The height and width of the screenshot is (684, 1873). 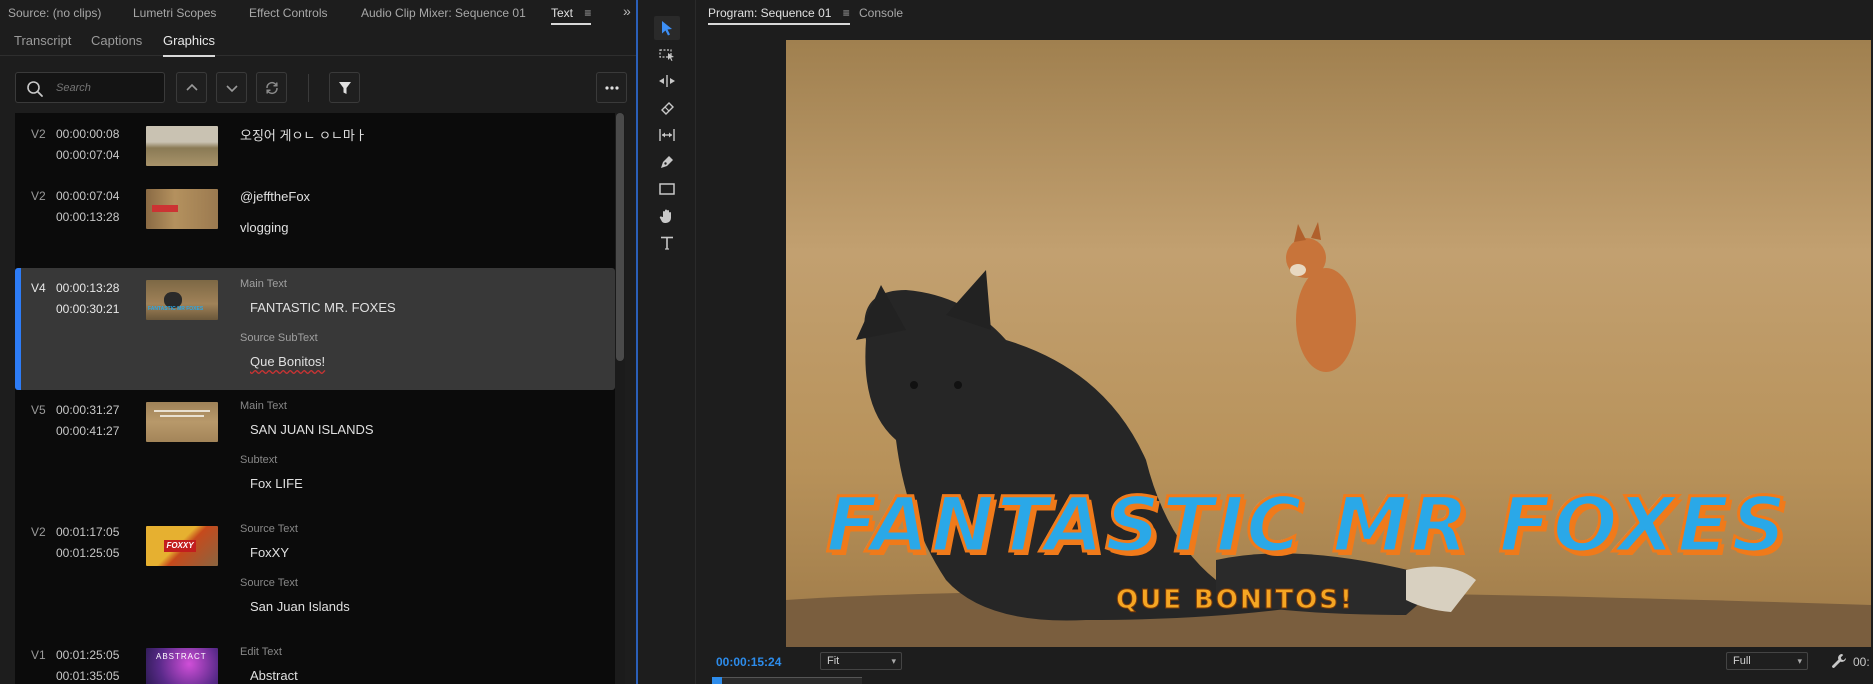 I want to click on zoom-level-select: Fit ▾, so click(x=861, y=661).